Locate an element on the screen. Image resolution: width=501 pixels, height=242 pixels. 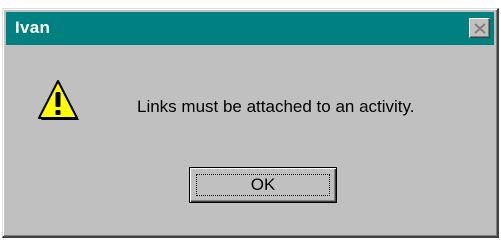
ok-button: OK is located at coordinates (263, 185).